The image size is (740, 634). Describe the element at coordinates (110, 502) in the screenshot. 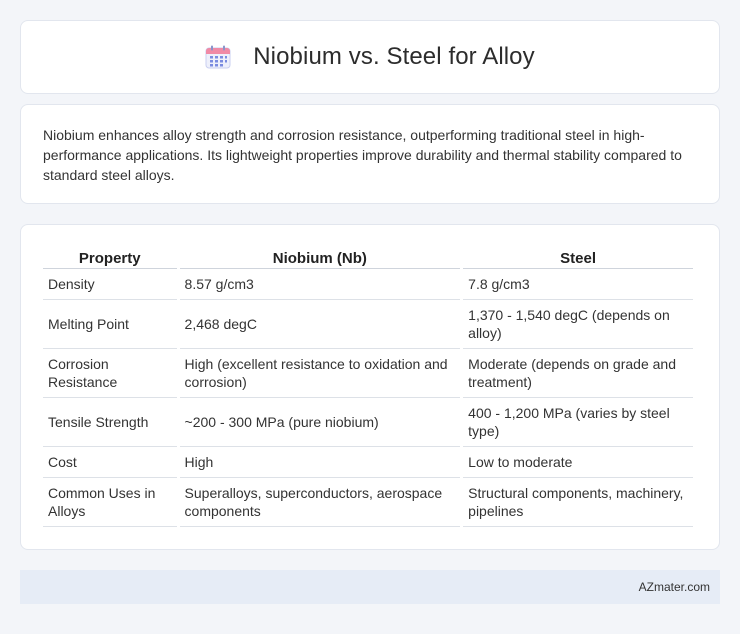

I see `cell-property: Common Uses in Alloys` at that location.